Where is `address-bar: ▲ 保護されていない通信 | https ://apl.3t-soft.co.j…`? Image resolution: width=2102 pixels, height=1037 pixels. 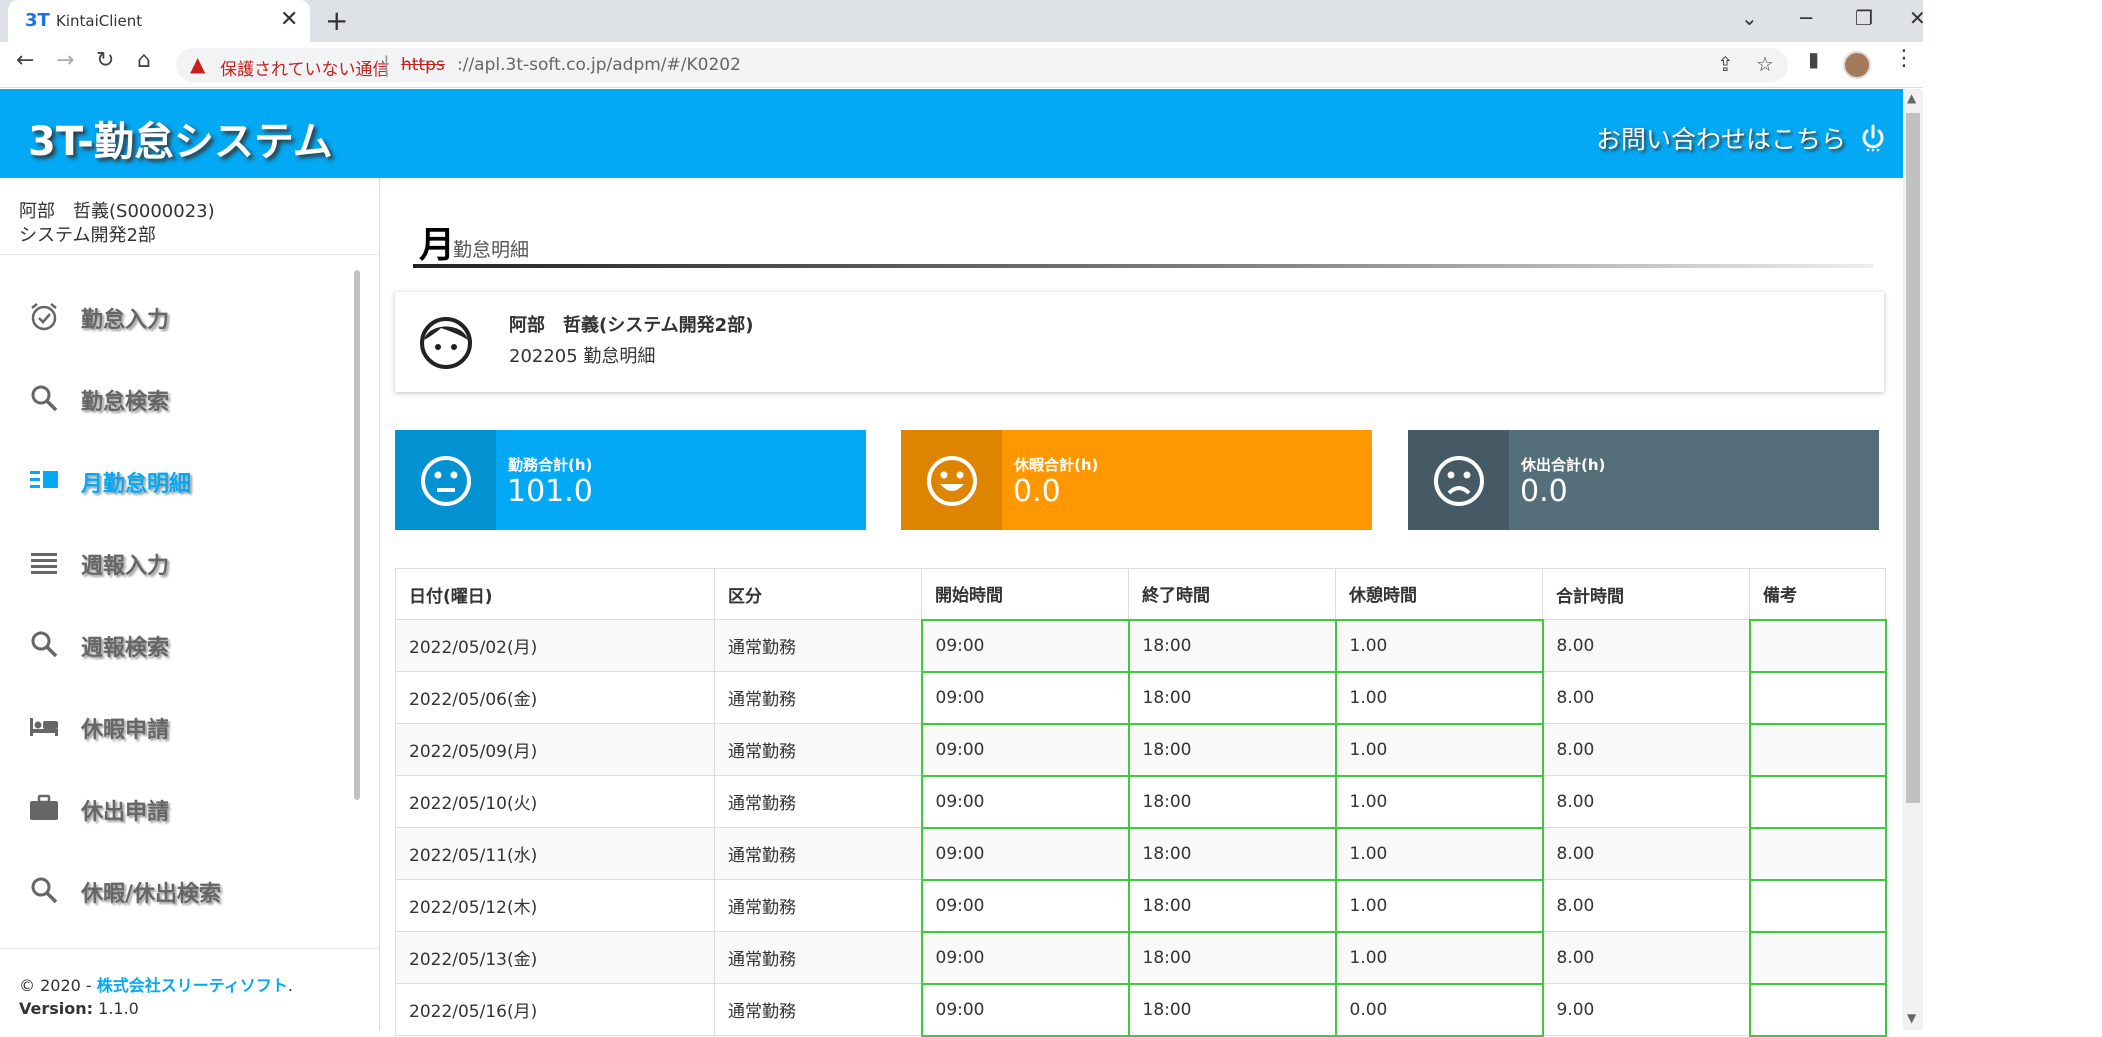
address-bar: ▲ 保護されていない通信 | https ://apl.3t-soft.co.j… is located at coordinates (982, 65).